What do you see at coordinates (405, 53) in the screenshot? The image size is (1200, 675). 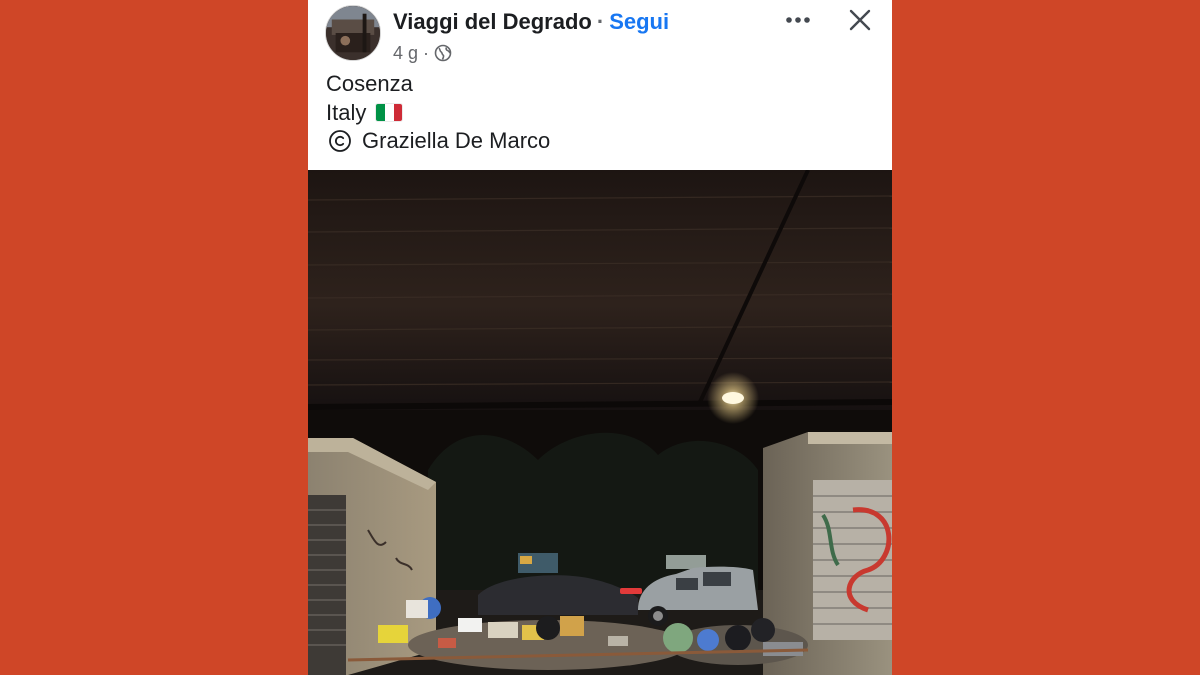 I see `post-timestamp: 4 g` at bounding box center [405, 53].